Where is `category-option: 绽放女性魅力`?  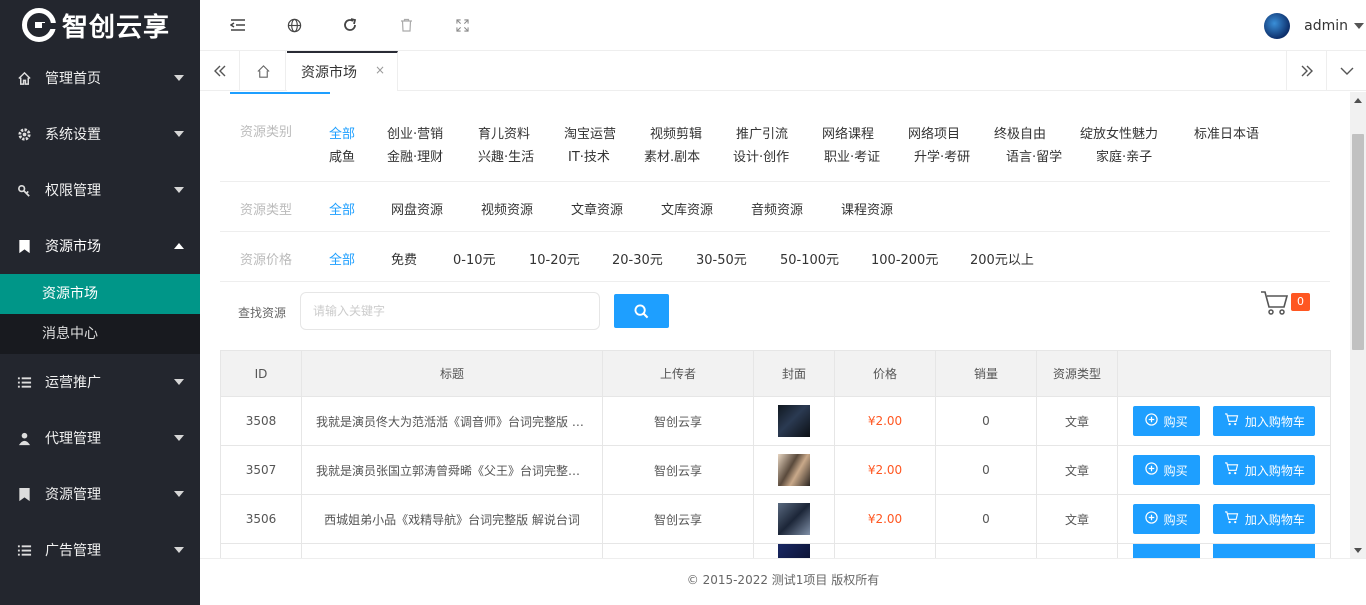 category-option: 绽放女性魅力 is located at coordinates (1119, 132).